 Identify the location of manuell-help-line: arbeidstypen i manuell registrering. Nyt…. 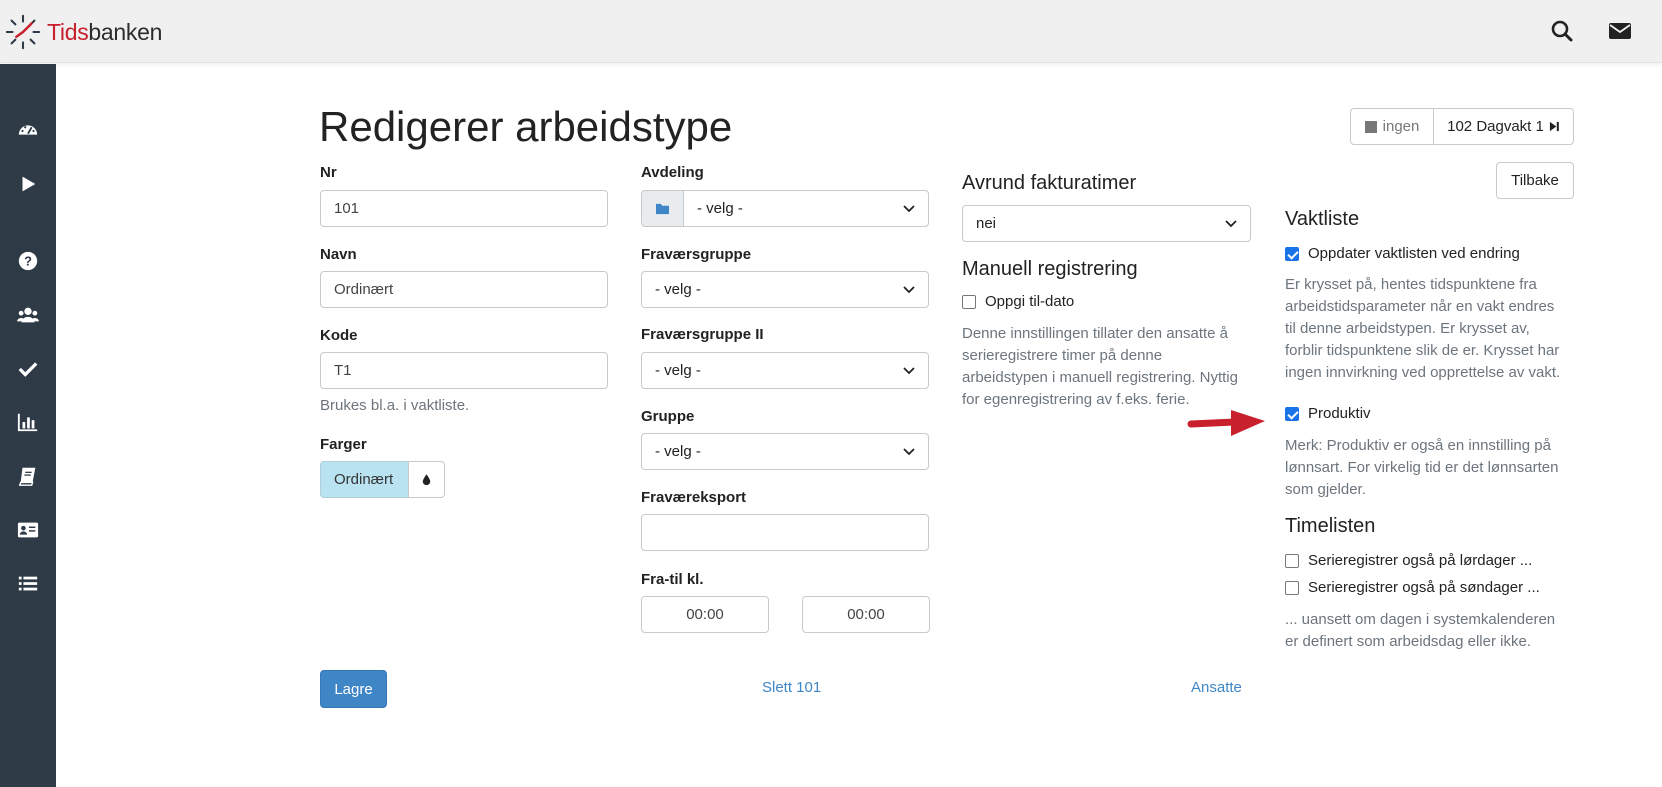
(1100, 377).